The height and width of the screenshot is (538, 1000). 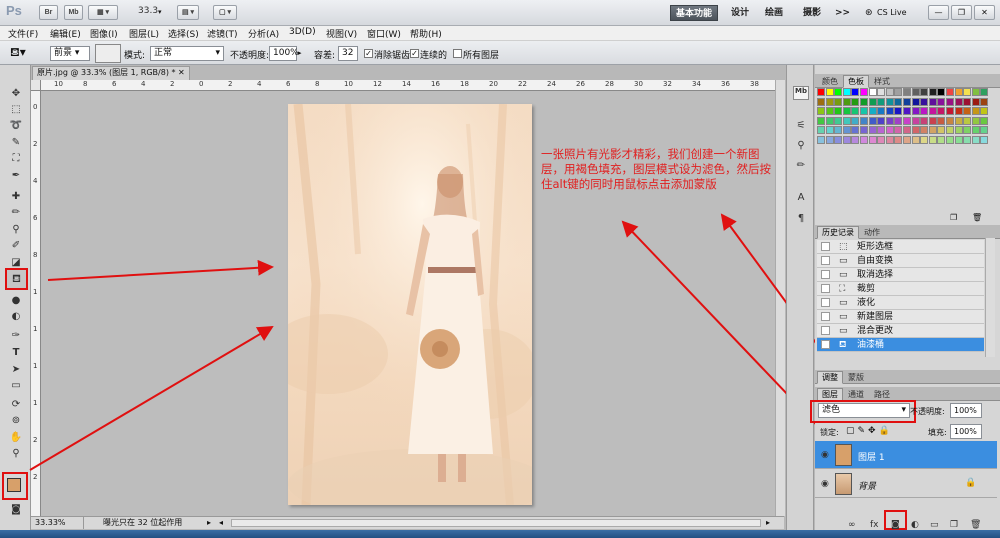 What do you see at coordinates (900, 261) in the screenshot?
I see `history-item-free-transform: ▭ 自由变换` at bounding box center [900, 261].